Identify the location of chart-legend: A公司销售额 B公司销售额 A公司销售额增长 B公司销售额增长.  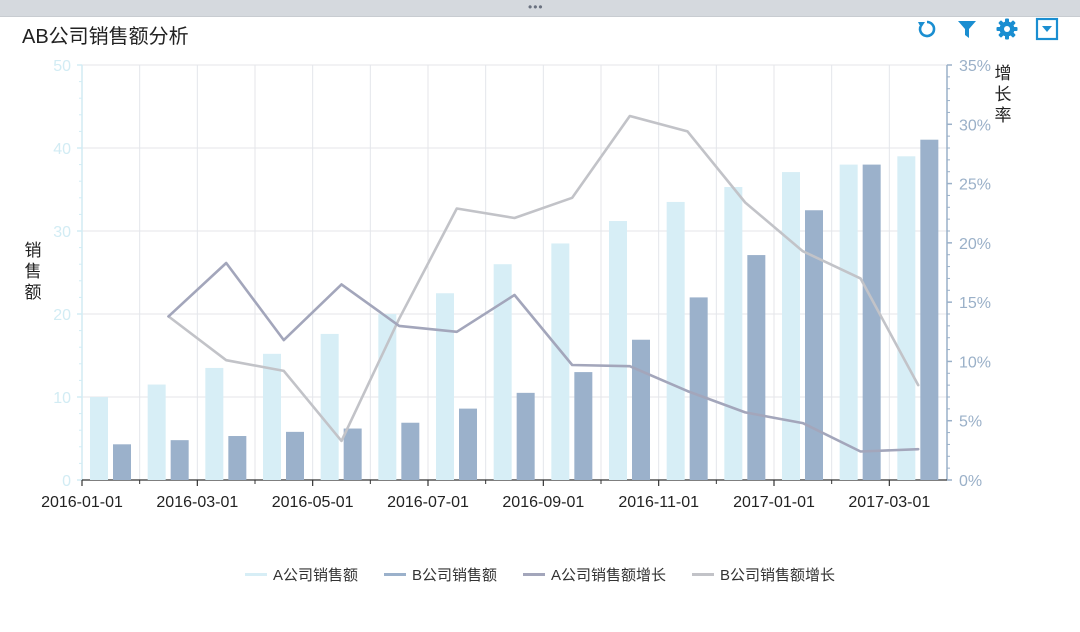
(540, 574).